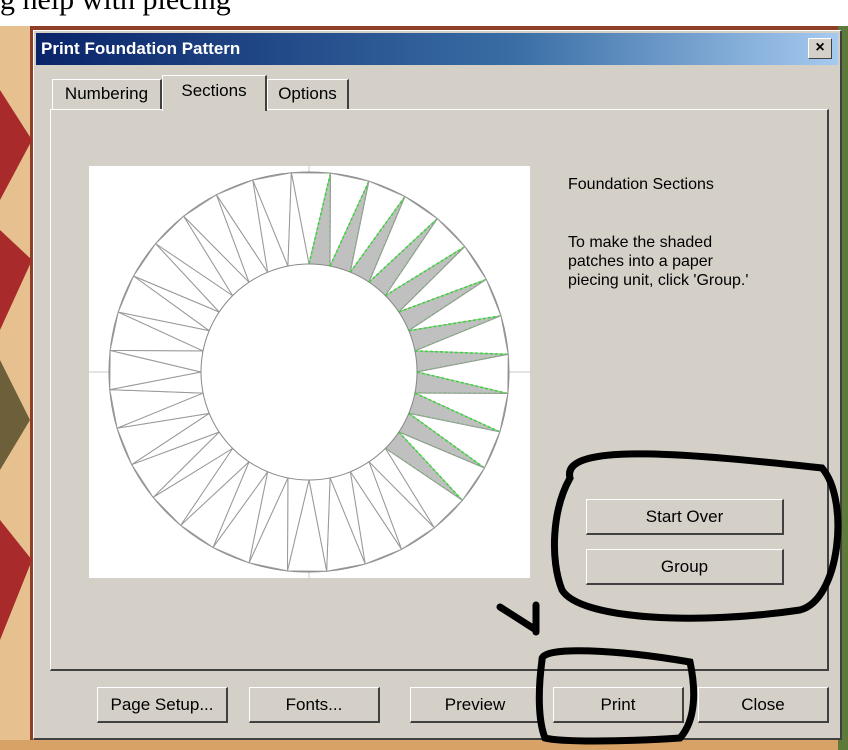  I want to click on close-button: Close, so click(763, 705).